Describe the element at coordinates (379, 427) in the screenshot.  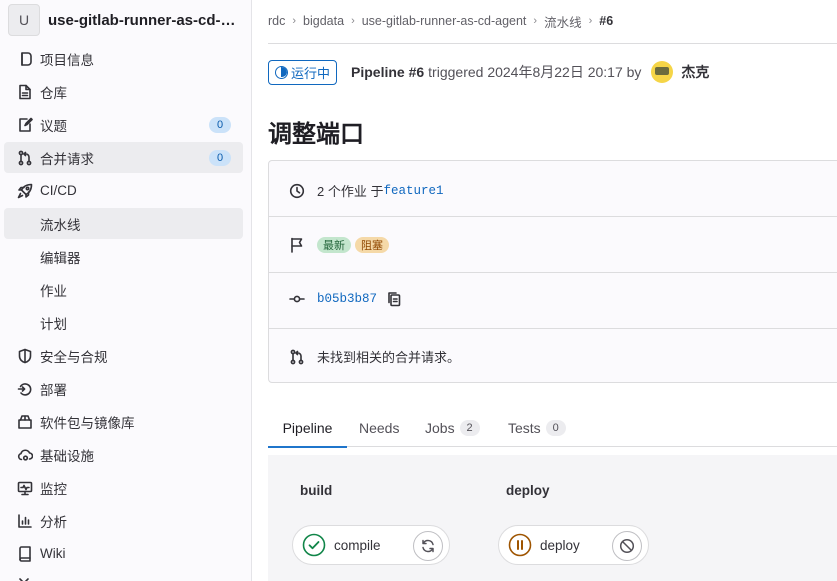
I see `tab-needs: Needs` at that location.